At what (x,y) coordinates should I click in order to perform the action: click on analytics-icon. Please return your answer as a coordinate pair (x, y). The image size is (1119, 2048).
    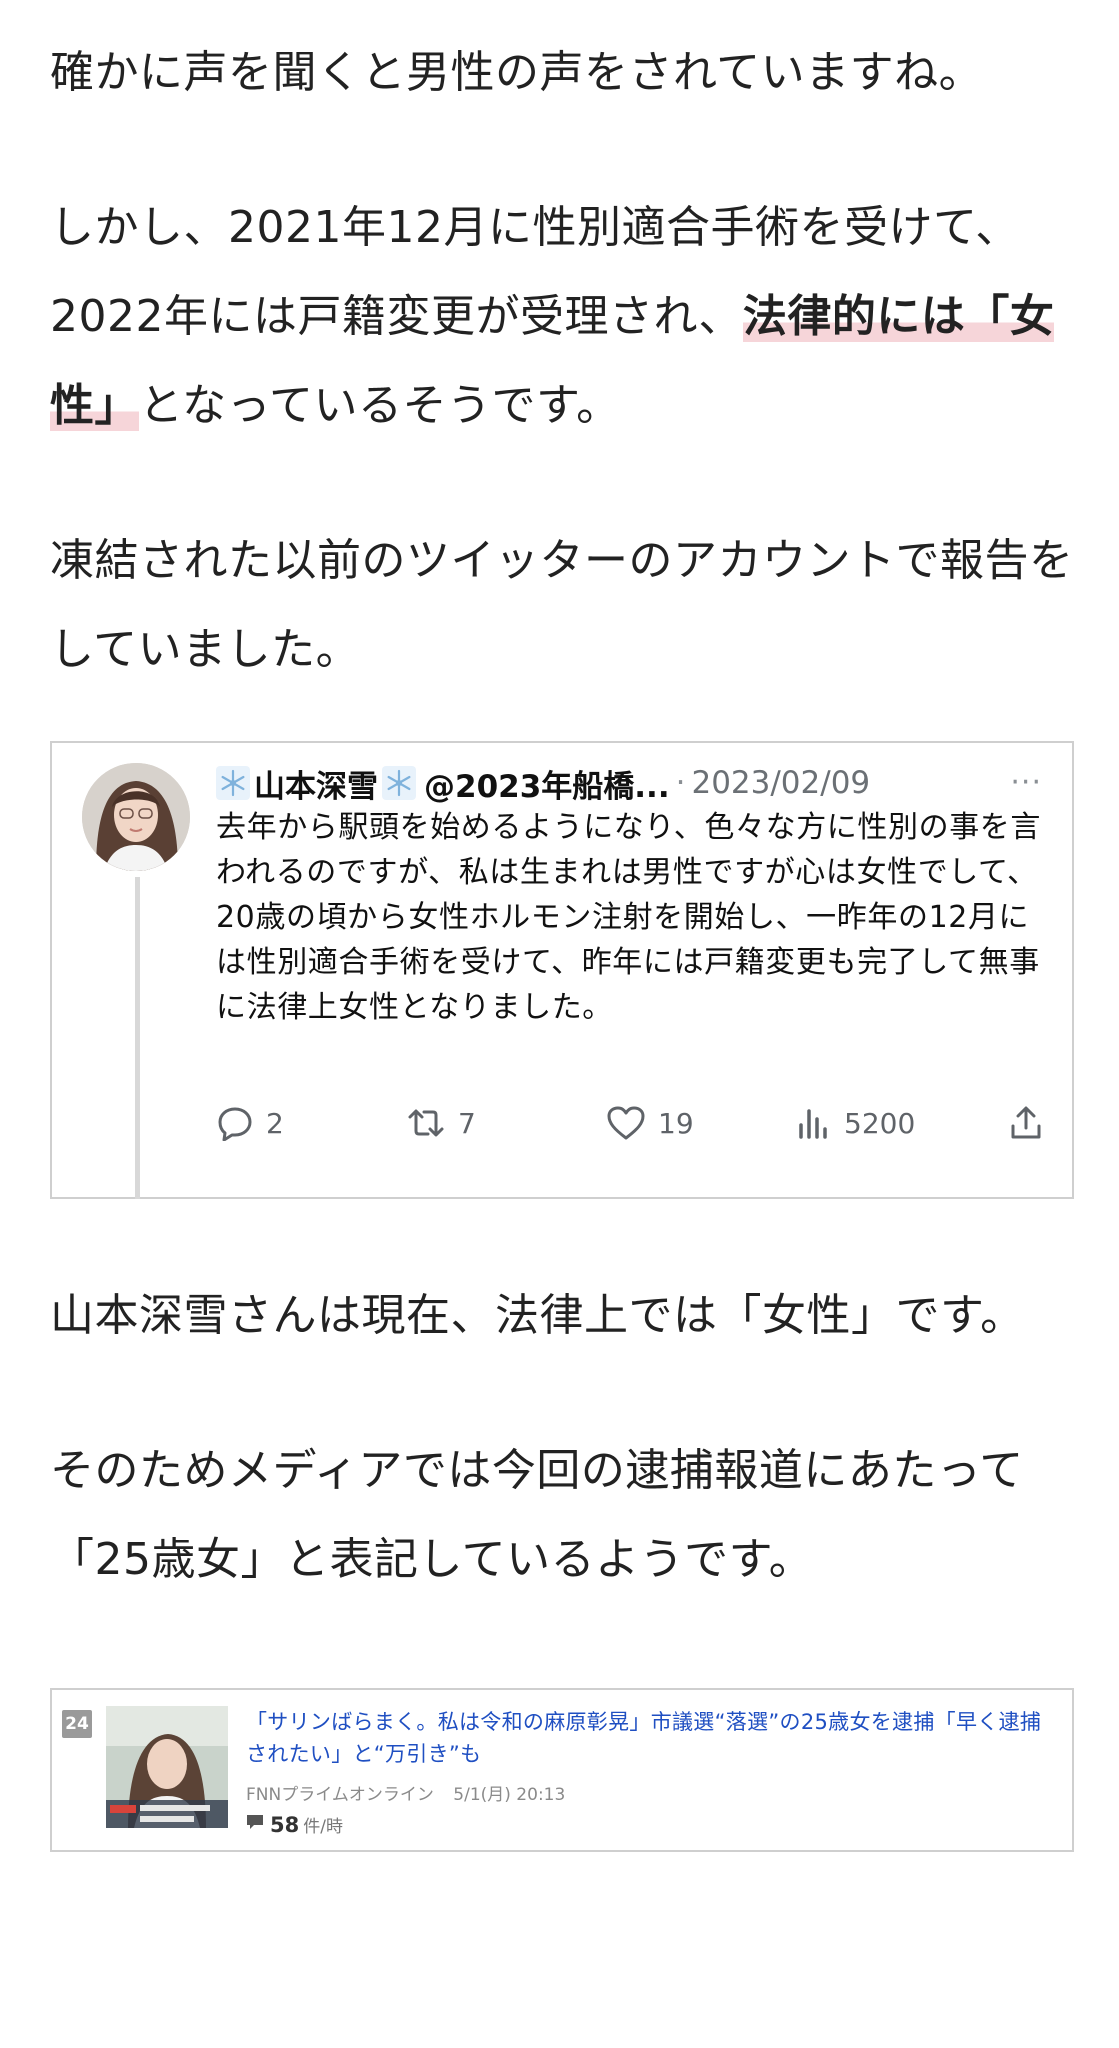
    Looking at the image, I should click on (814, 1123).